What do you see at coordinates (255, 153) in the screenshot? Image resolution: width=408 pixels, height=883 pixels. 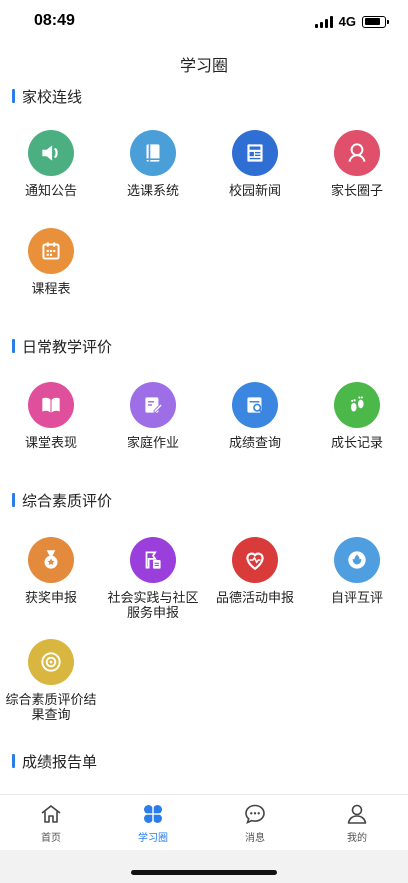 I see `newspaper-icon` at bounding box center [255, 153].